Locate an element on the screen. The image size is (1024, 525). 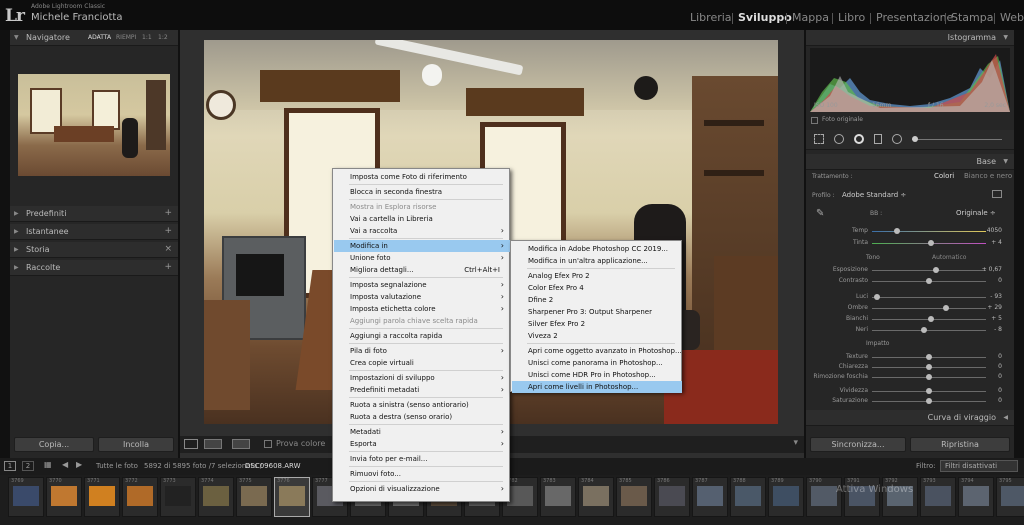
proof-checkbox is located at coordinates (268, 444).